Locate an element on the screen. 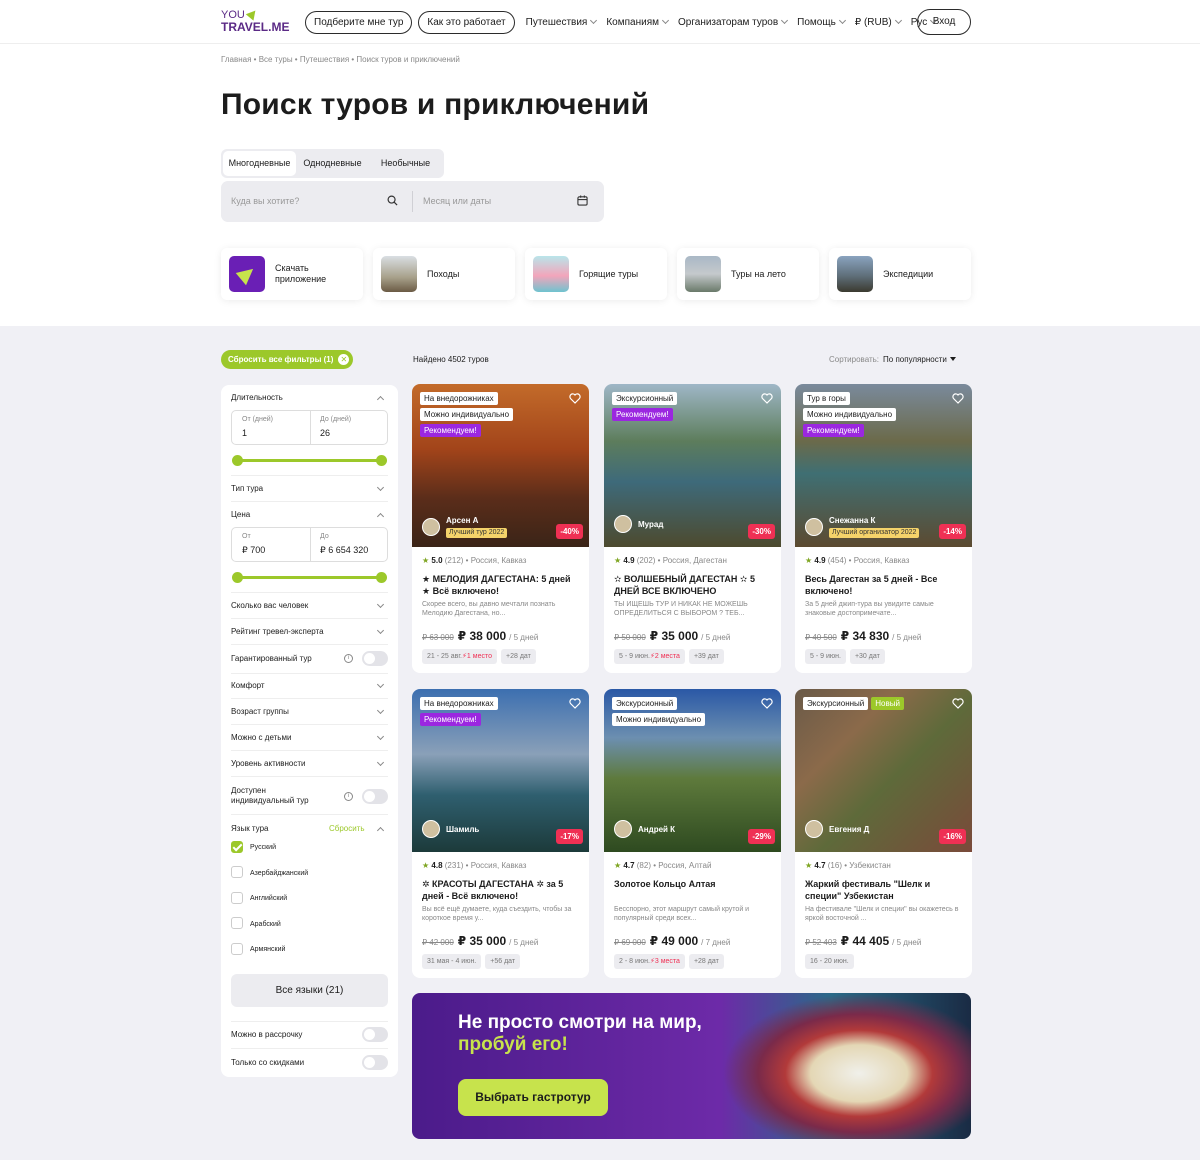 The width and height of the screenshot is (1200, 1160). search-icon is located at coordinates (392, 200).